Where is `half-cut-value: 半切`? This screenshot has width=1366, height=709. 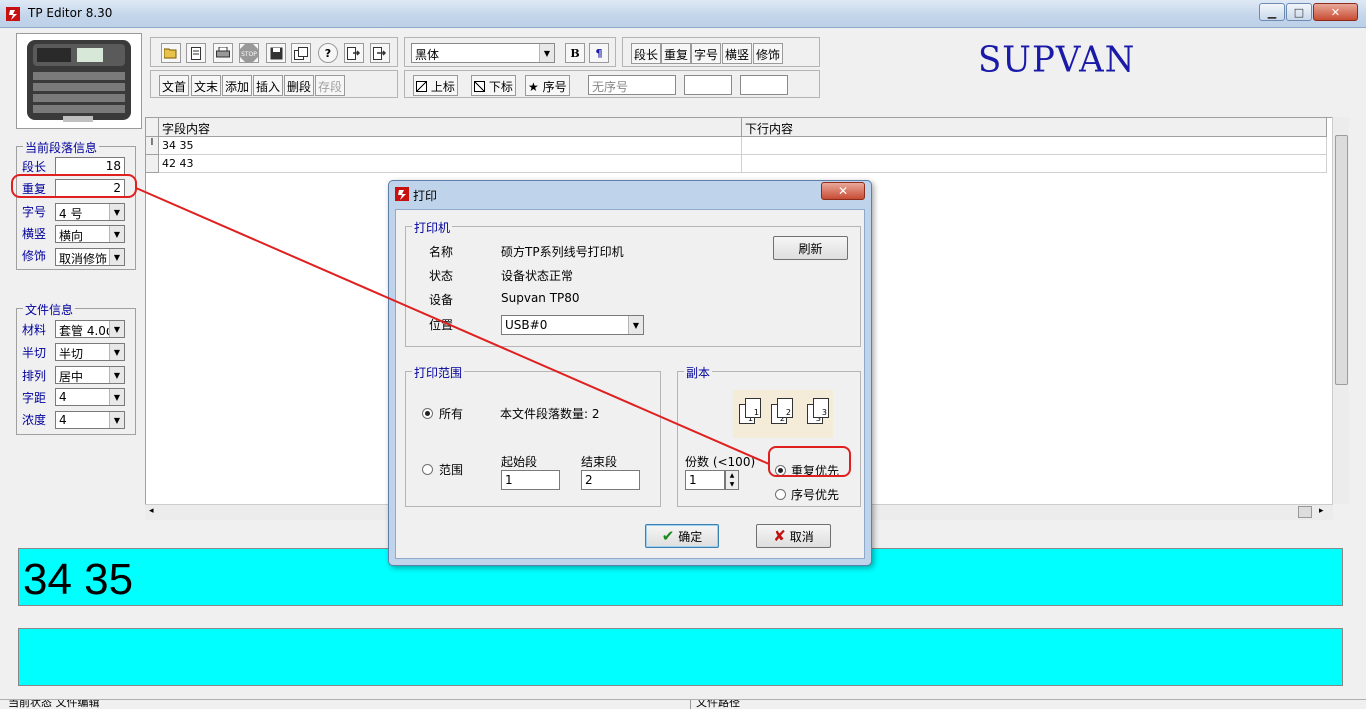
half-cut-value: 半切 is located at coordinates (71, 354).